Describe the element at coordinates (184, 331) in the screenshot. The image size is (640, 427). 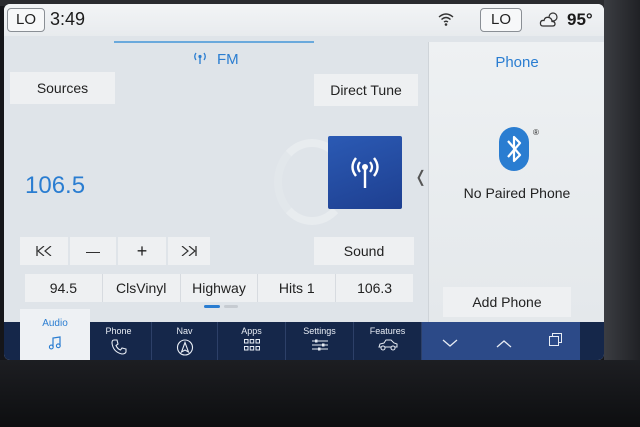
I see `nav-label: Nav` at that location.